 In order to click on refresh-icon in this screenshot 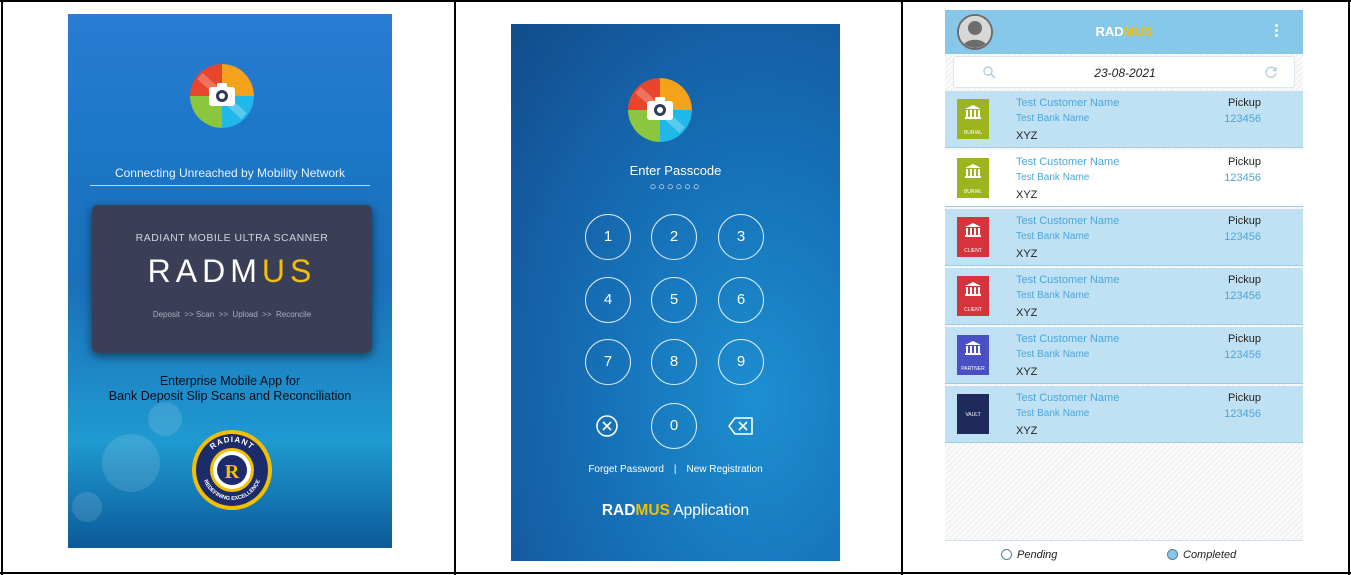, I will do `click(1271, 72)`.